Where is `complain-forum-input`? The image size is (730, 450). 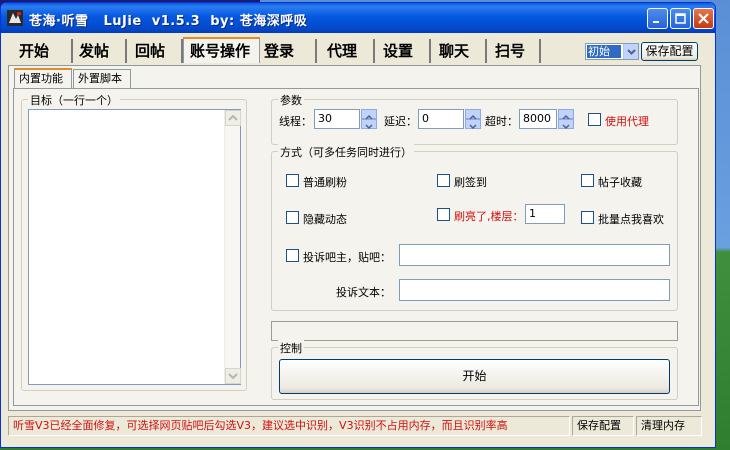
complain-forum-input is located at coordinates (534, 255).